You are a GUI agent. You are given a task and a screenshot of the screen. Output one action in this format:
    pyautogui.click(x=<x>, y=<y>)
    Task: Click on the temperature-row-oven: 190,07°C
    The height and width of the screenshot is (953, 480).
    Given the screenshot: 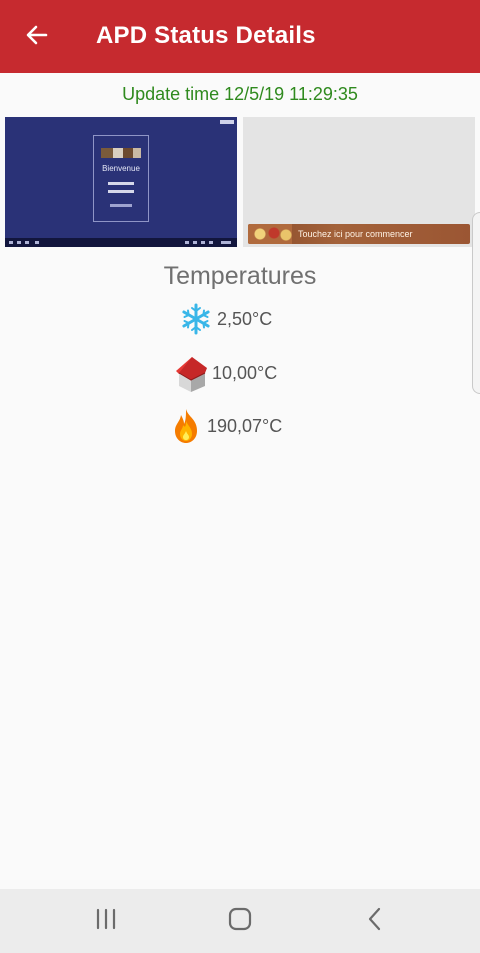 What is the action you would take?
    pyautogui.click(x=225, y=426)
    